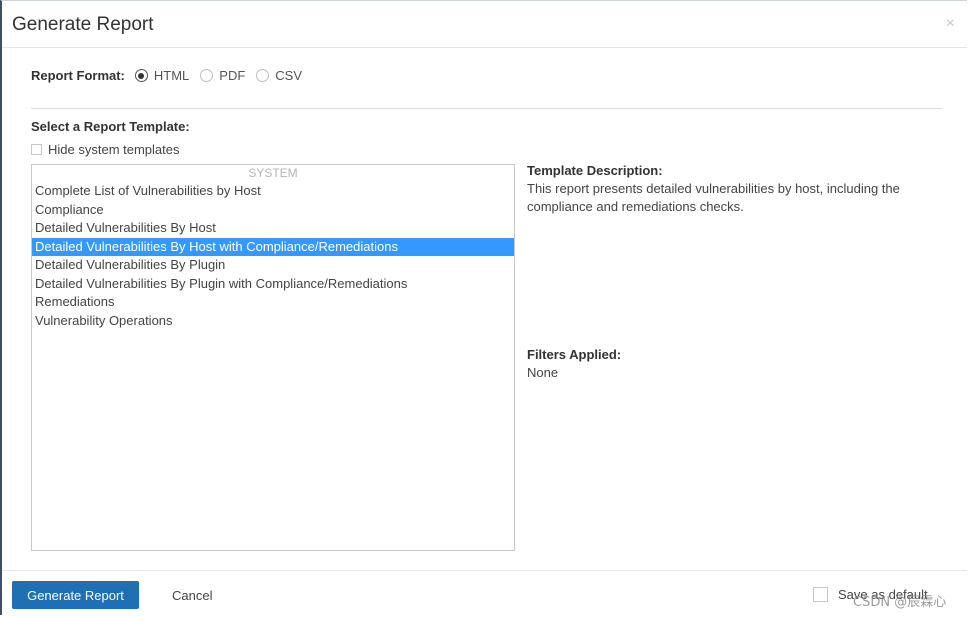 This screenshot has height=617, width=969. Describe the element at coordinates (273, 321) in the screenshot. I see `template-list-item: Vulnerability Operations` at that location.